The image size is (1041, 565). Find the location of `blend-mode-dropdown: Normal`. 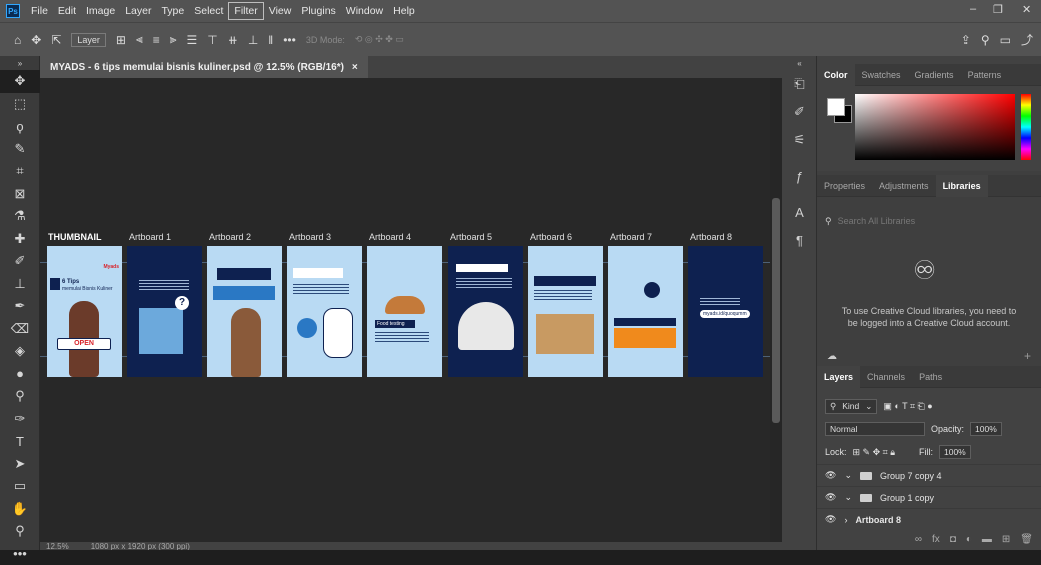

blend-mode-dropdown: Normal is located at coordinates (875, 429).